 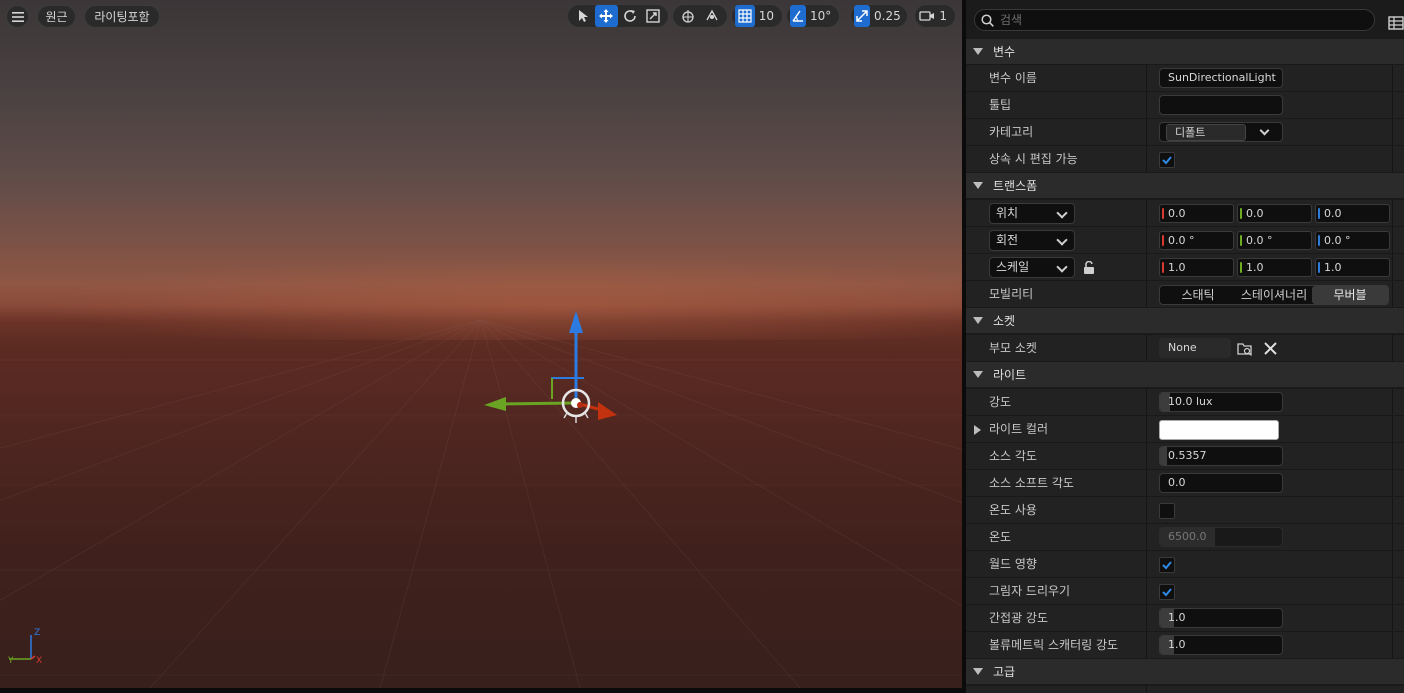 I want to click on indirect-value: 1.0, so click(x=1177, y=617).